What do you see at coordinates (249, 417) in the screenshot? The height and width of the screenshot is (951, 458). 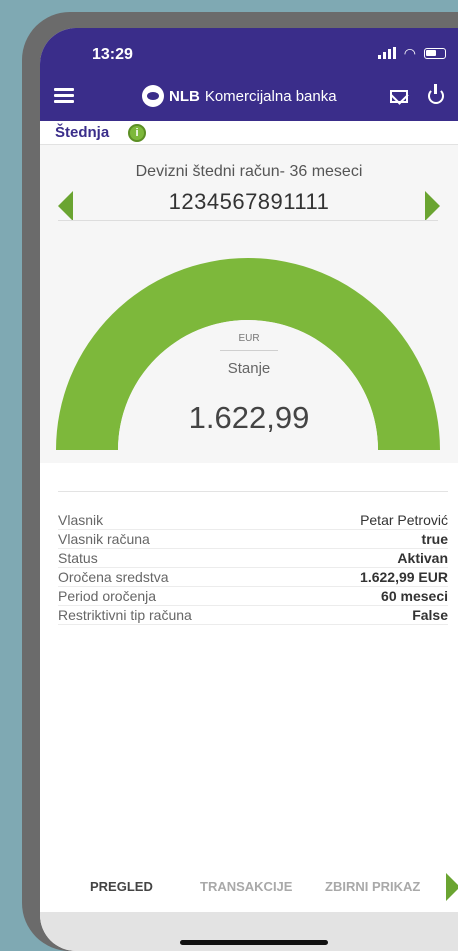 I see `balance-amount: 1.622,99` at bounding box center [249, 417].